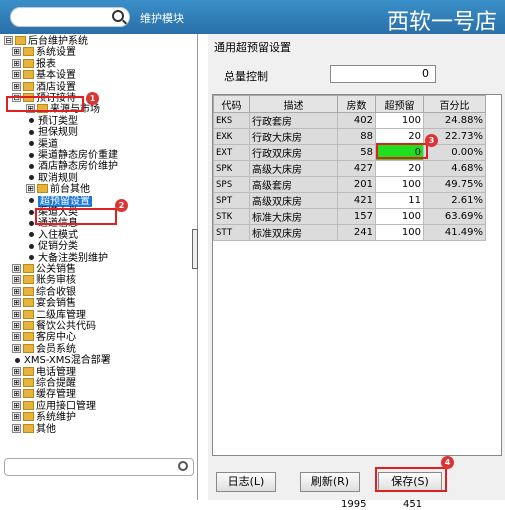 The image size is (505, 510). Describe the element at coordinates (56, 349) in the screenshot. I see `tree-item-label: 会员系统` at that location.